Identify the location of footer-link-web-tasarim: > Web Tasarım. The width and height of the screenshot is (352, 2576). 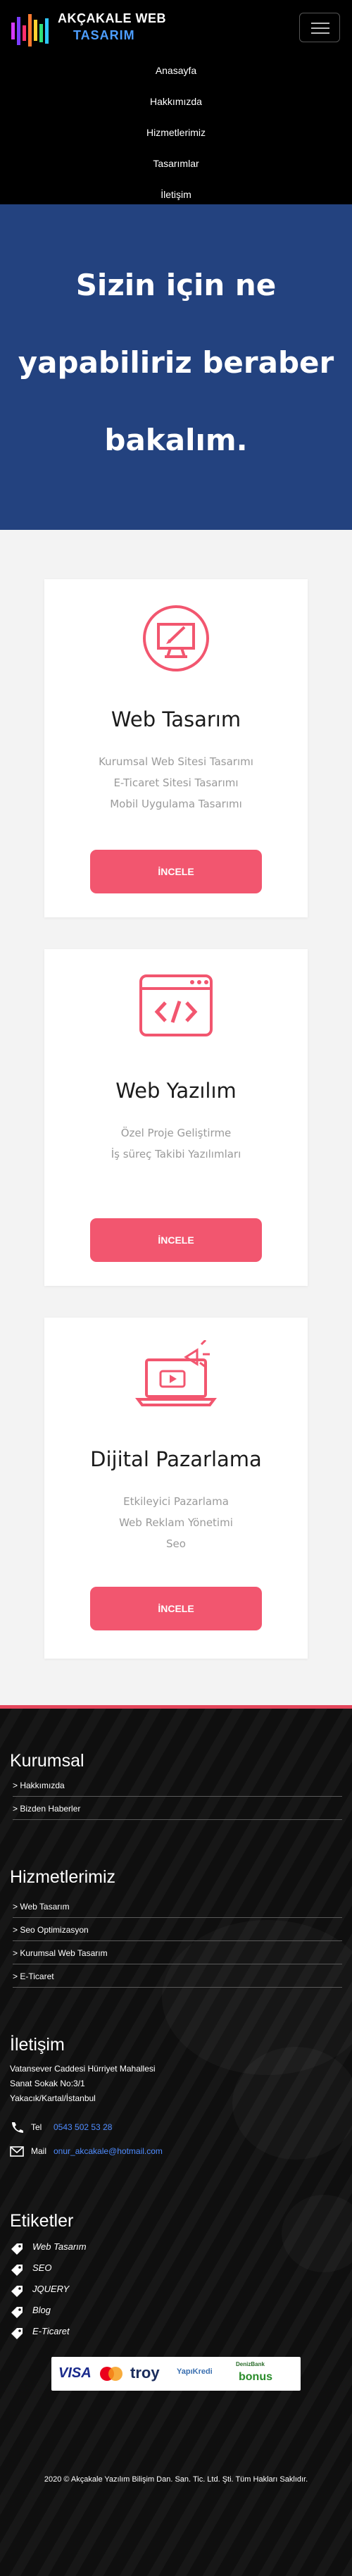
(177, 1908).